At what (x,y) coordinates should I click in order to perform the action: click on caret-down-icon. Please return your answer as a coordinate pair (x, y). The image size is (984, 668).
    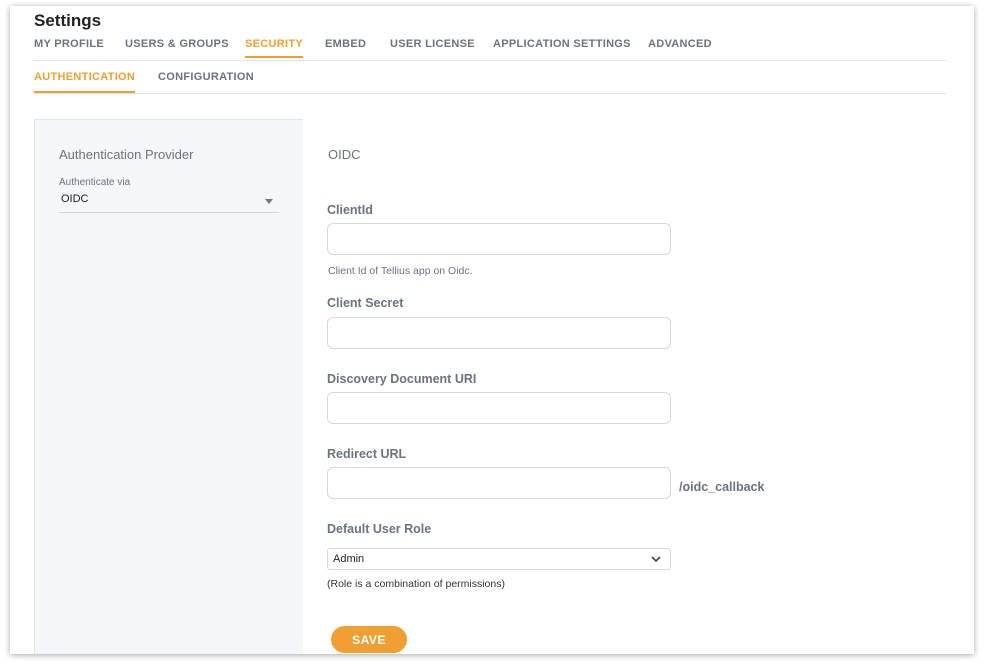
    Looking at the image, I should click on (269, 201).